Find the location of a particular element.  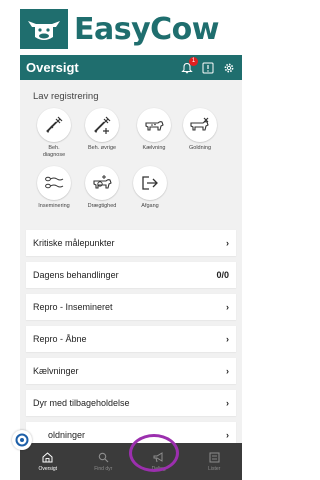

tile-beh-ovrige: Beh. øvrige is located at coordinates (102, 130).